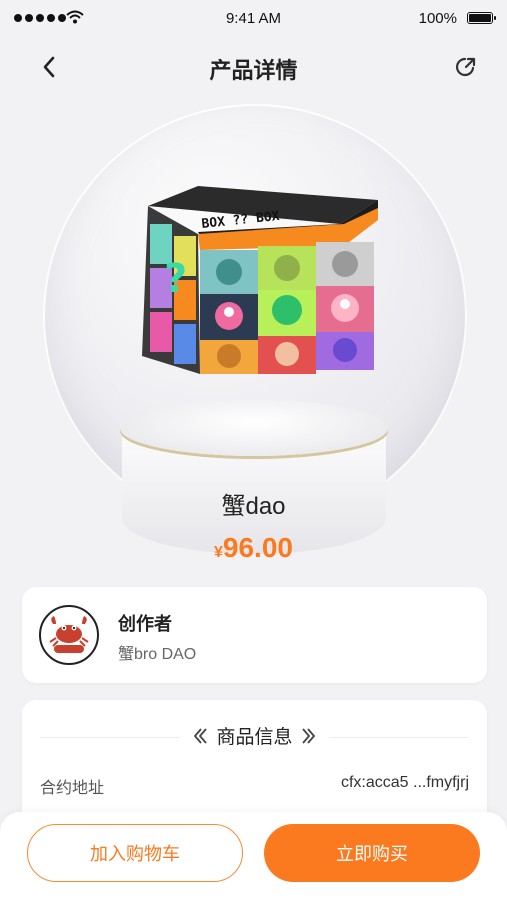 Image resolution: width=507 pixels, height=900 pixels. What do you see at coordinates (437, 18) in the screenshot?
I see `battery-percent: 100%` at bounding box center [437, 18].